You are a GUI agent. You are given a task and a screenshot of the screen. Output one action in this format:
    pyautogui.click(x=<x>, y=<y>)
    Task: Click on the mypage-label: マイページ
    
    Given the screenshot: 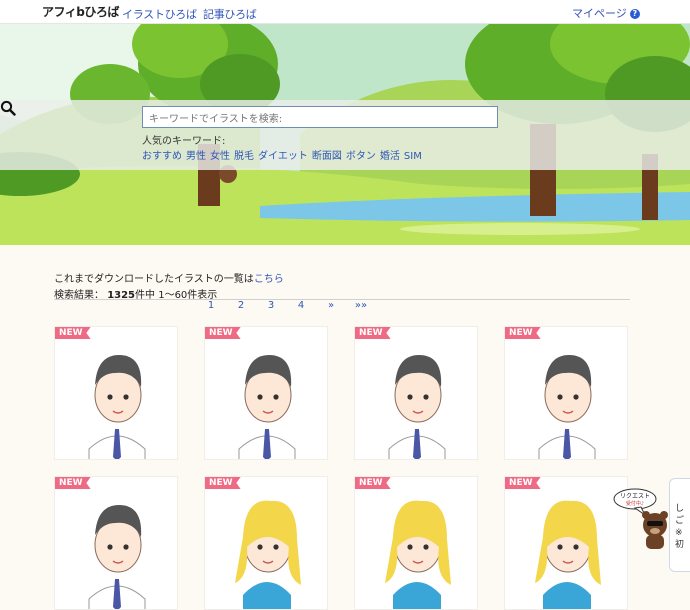 What is the action you would take?
    pyautogui.click(x=599, y=13)
    